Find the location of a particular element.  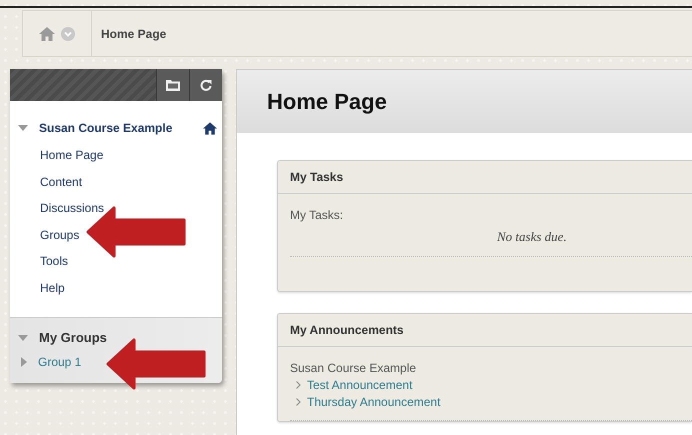

empty-message: No tasks due. is located at coordinates (532, 237).